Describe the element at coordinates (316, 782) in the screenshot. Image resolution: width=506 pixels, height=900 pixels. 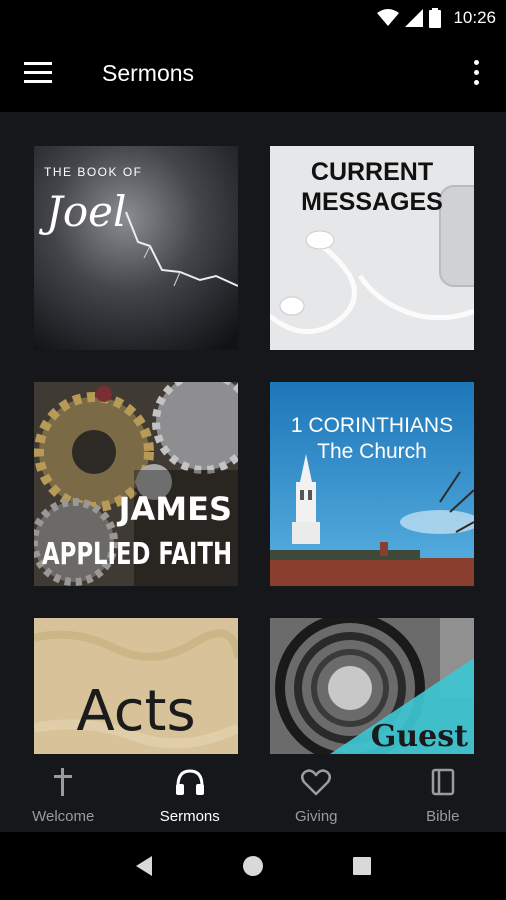
I see `heart-icon` at that location.